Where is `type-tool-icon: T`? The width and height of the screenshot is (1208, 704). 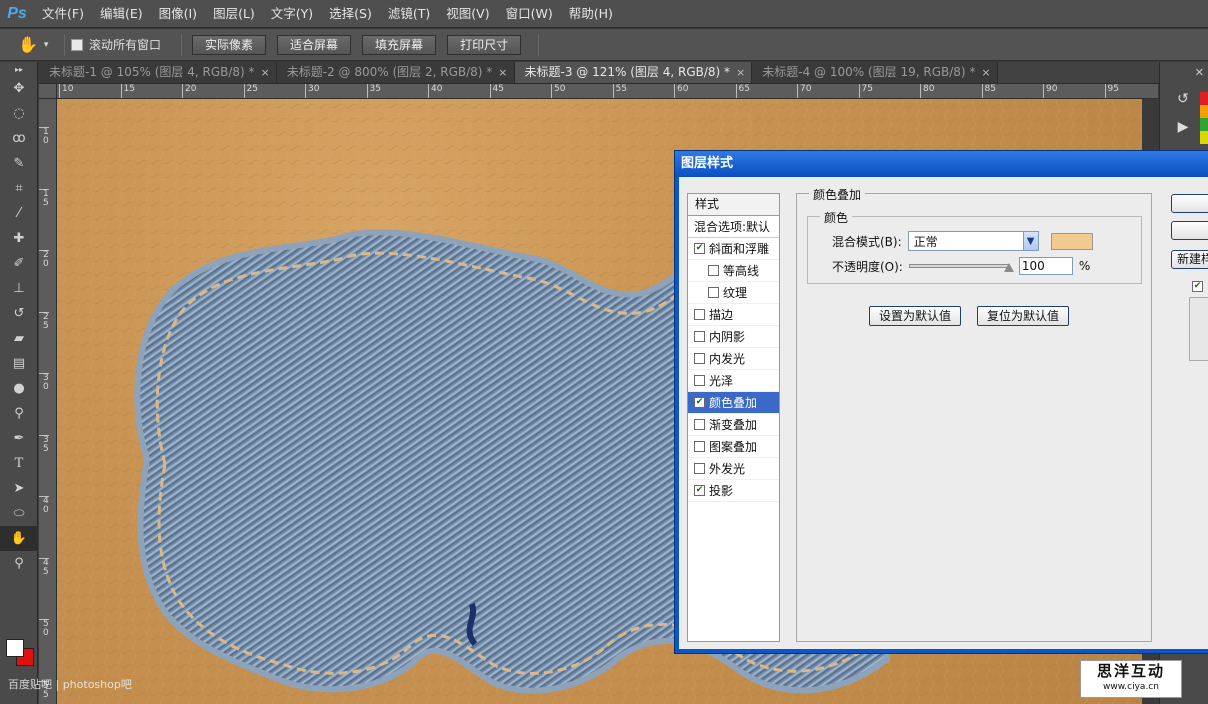
type-tool-icon: T is located at coordinates (19, 463).